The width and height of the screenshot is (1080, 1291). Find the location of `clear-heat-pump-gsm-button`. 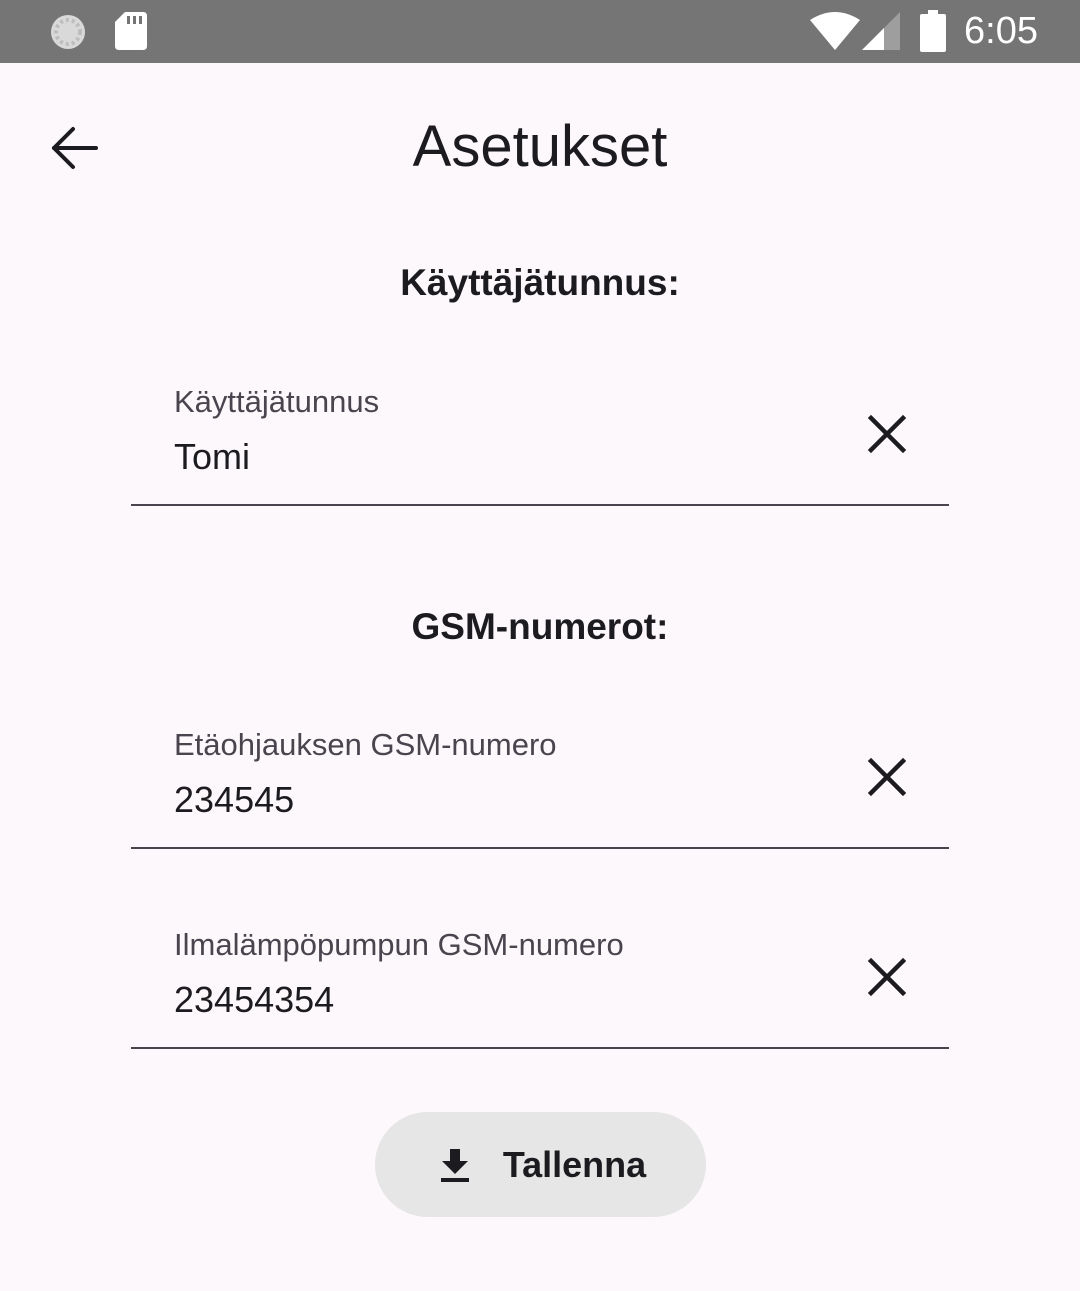

clear-heat-pump-gsm-button is located at coordinates (887, 977).